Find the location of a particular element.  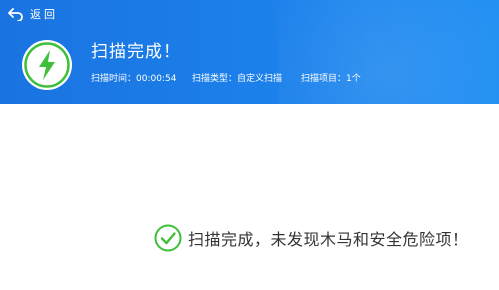

scan-complete-title: 扫描完成！ is located at coordinates (136, 52).